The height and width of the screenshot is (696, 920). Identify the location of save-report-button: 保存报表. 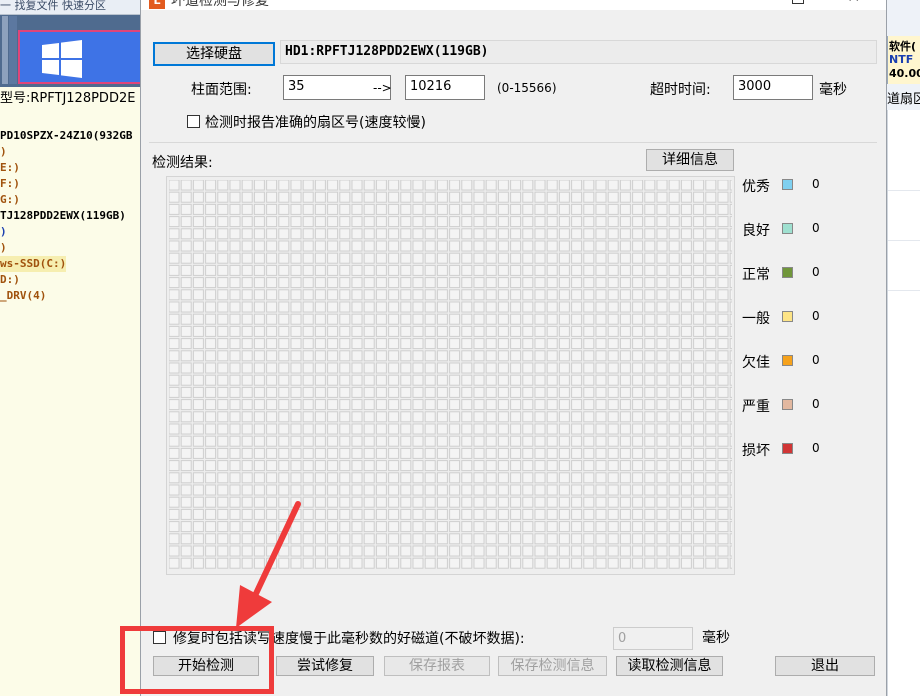
(437, 666).